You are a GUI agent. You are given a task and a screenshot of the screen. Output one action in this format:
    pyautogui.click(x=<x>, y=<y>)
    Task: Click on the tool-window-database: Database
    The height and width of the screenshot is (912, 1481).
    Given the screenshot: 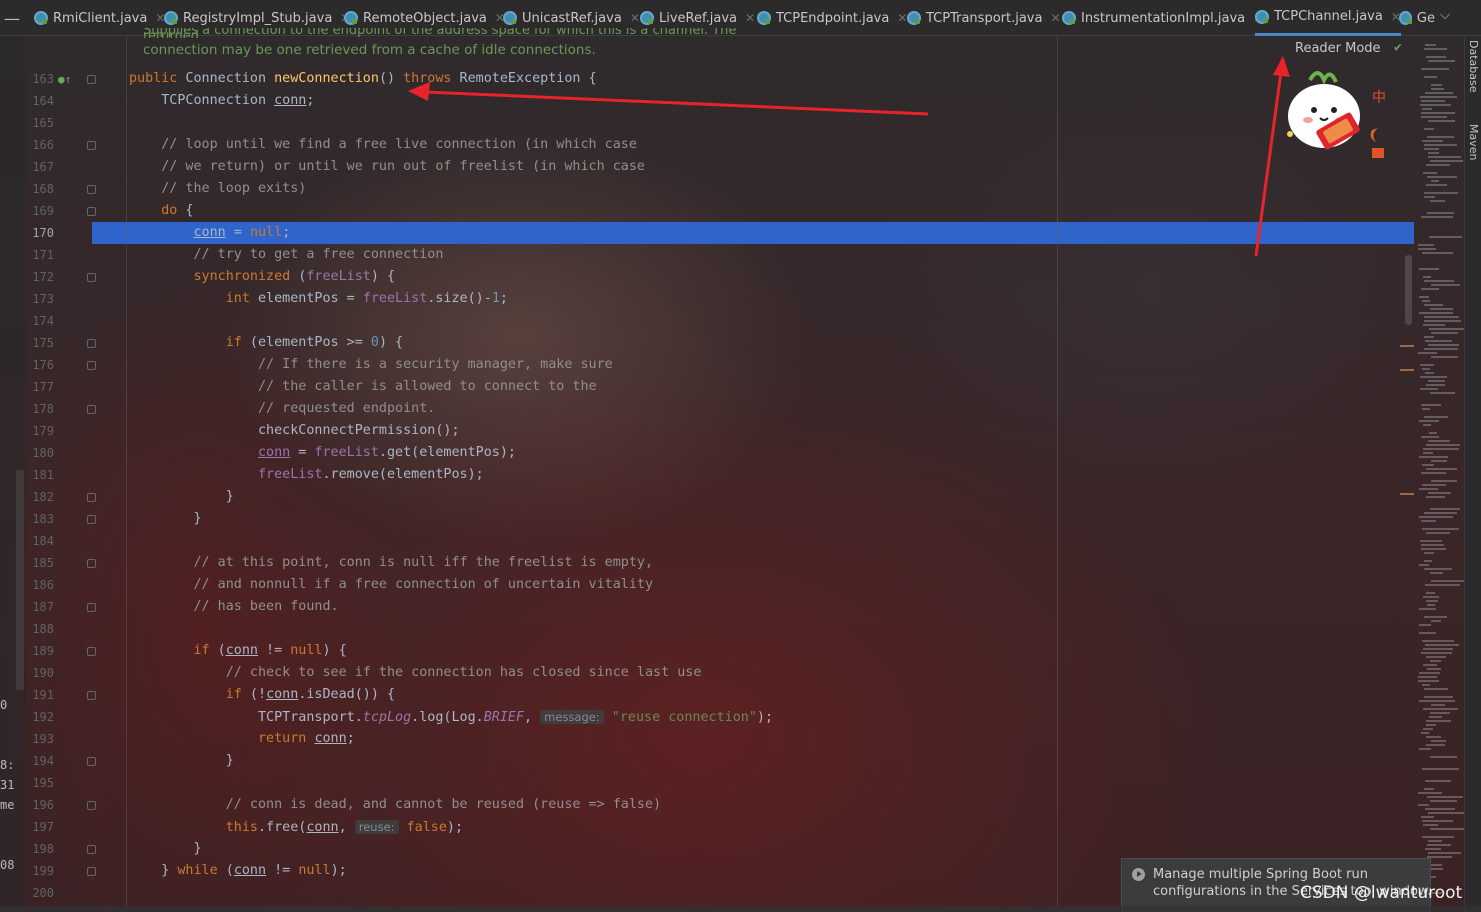 What is the action you would take?
    pyautogui.click(x=1473, y=66)
    